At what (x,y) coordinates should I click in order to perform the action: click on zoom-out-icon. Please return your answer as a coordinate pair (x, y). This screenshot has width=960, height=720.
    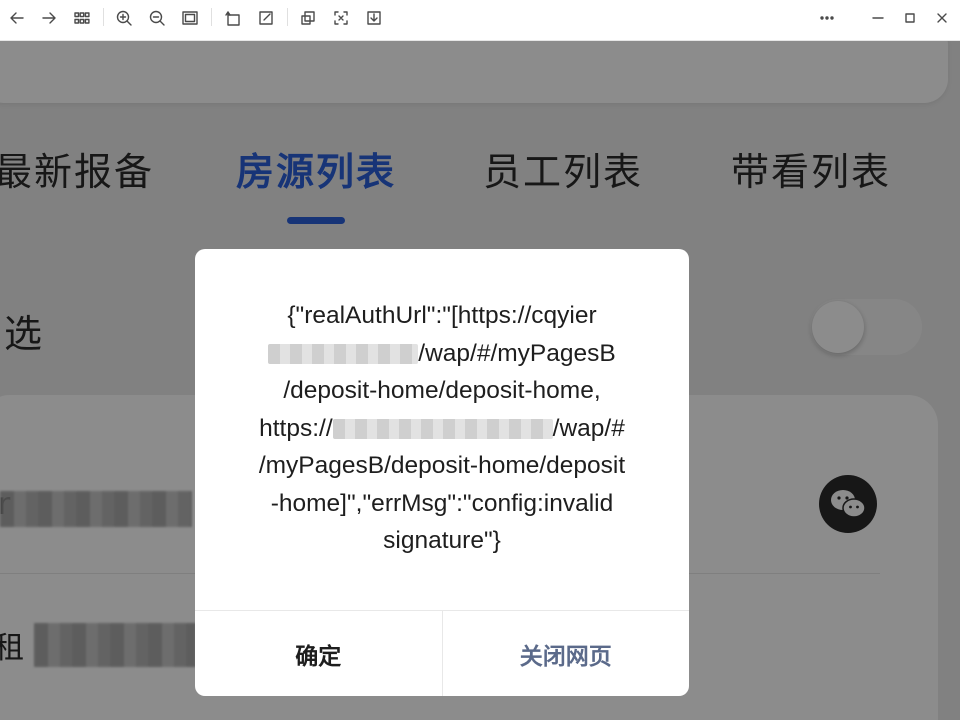
    Looking at the image, I should click on (157, 18).